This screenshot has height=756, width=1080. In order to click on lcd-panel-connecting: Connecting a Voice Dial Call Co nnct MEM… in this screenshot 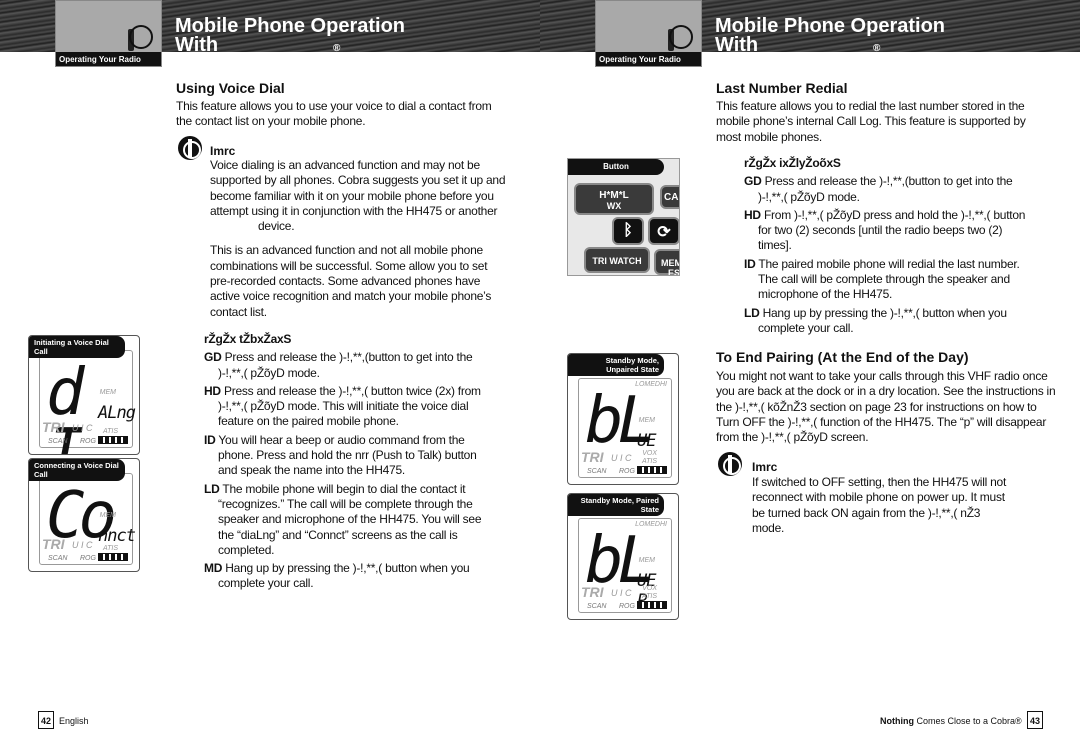, I will do `click(84, 515)`.